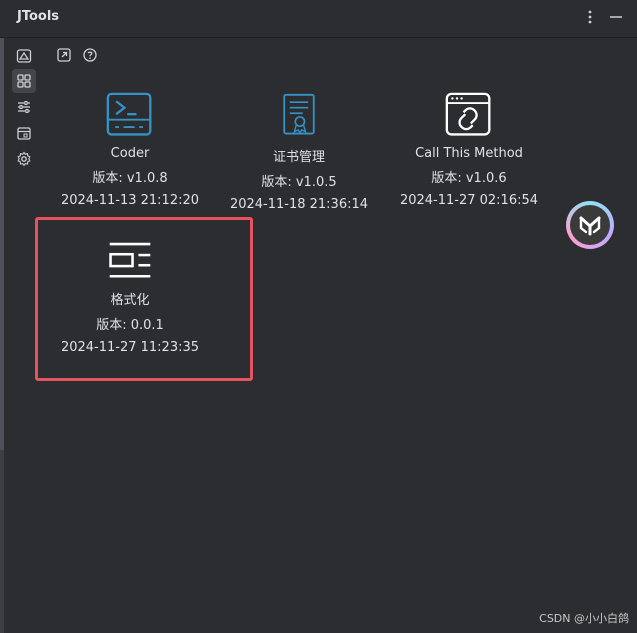  I want to click on minimize-icon, so click(616, 17).